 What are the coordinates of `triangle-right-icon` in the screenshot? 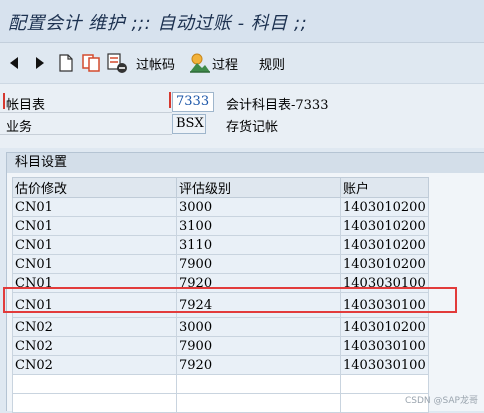 It's located at (40, 63).